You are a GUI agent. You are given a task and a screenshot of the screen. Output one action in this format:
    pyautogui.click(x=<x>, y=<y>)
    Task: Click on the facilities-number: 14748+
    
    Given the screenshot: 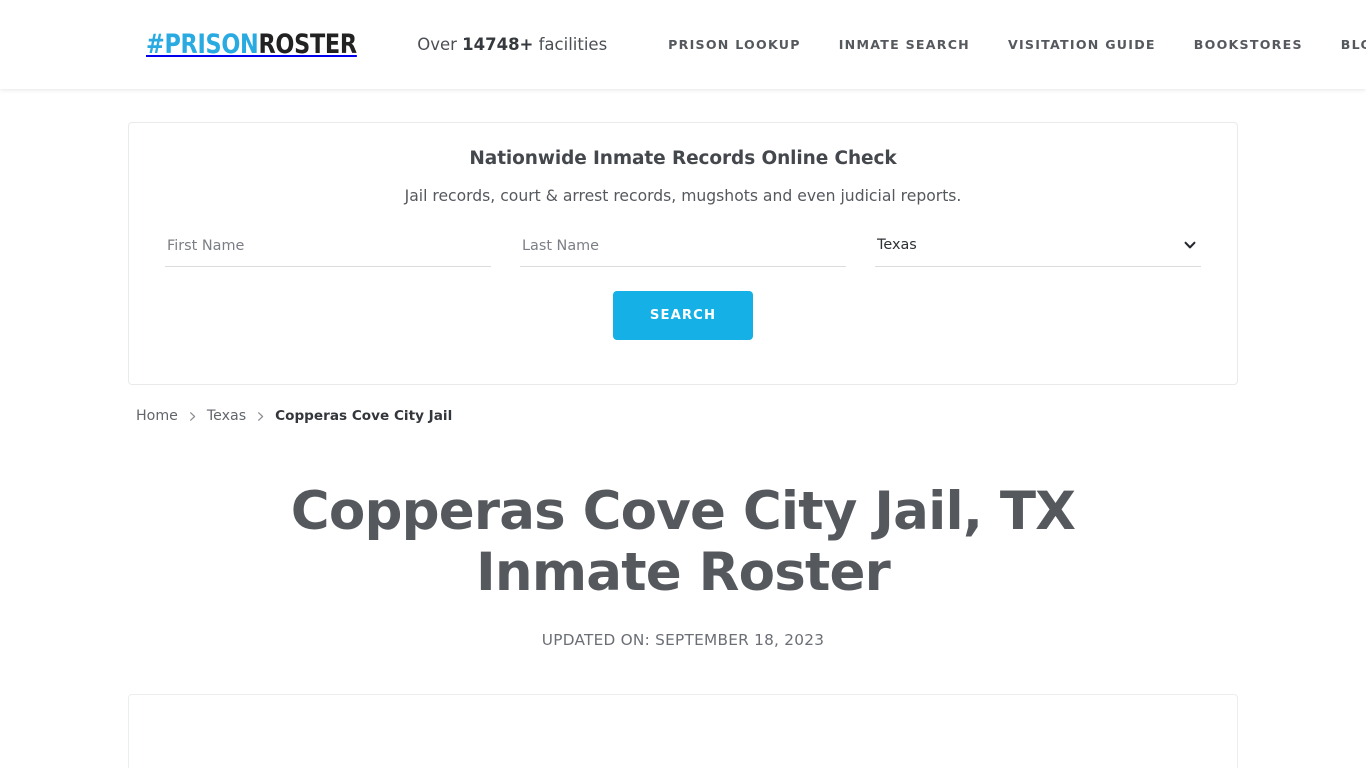 What is the action you would take?
    pyautogui.click(x=498, y=44)
    